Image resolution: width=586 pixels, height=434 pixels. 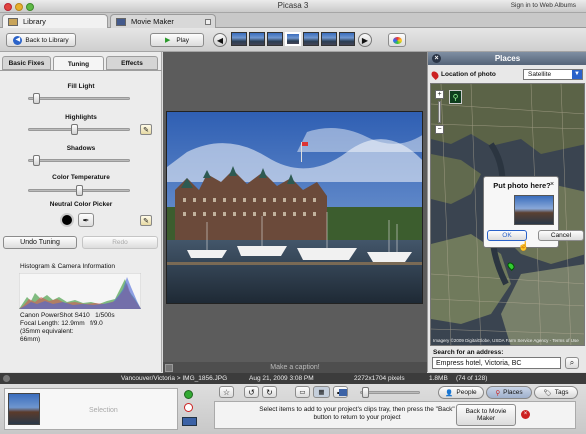 I want to click on zoom-in-button: +, so click(x=439, y=94).